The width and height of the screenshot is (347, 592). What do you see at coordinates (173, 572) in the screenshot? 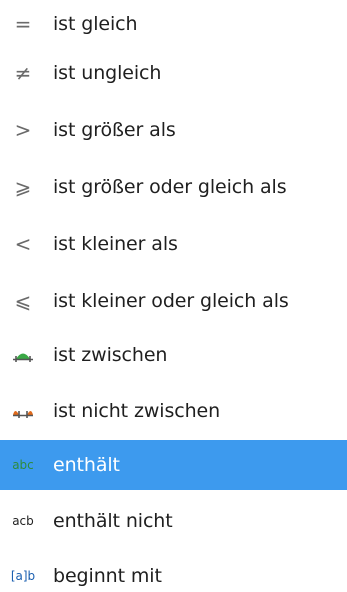
I see `menu-item-begins-with: [a]b beginnt mit` at bounding box center [173, 572].